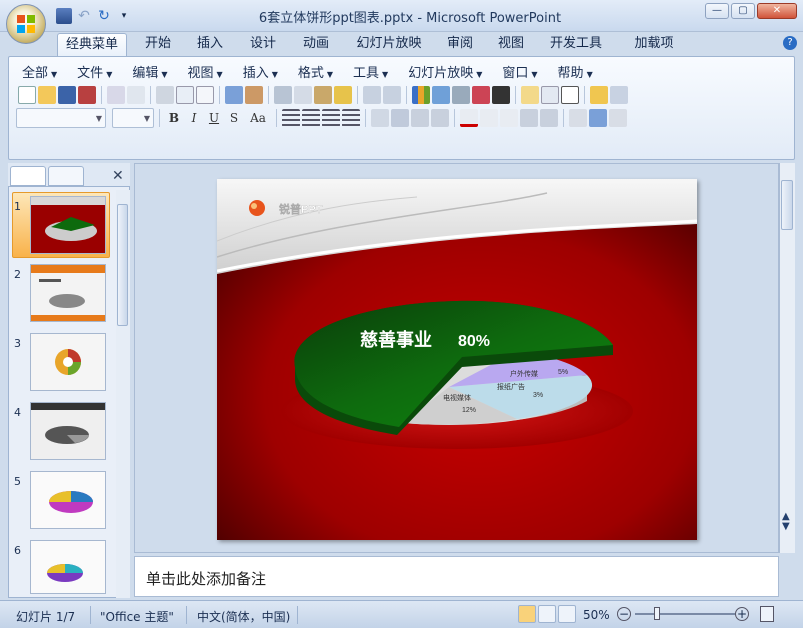  What do you see at coordinates (136, 95) in the screenshot?
I see `print-icon` at bounding box center [136, 95].